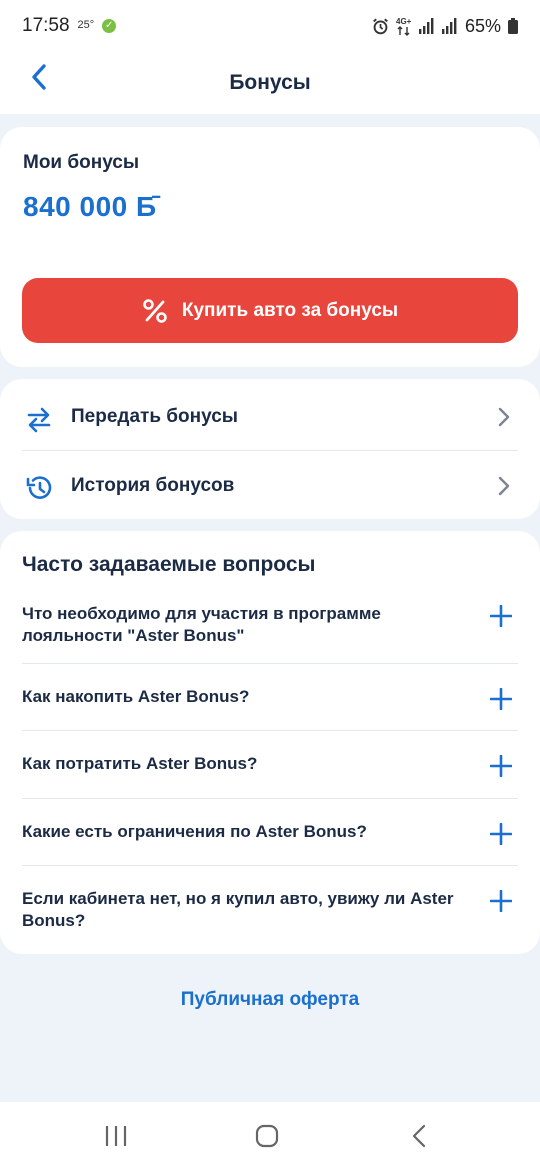  What do you see at coordinates (513, 26) in the screenshot?
I see `battery-icon` at bounding box center [513, 26].